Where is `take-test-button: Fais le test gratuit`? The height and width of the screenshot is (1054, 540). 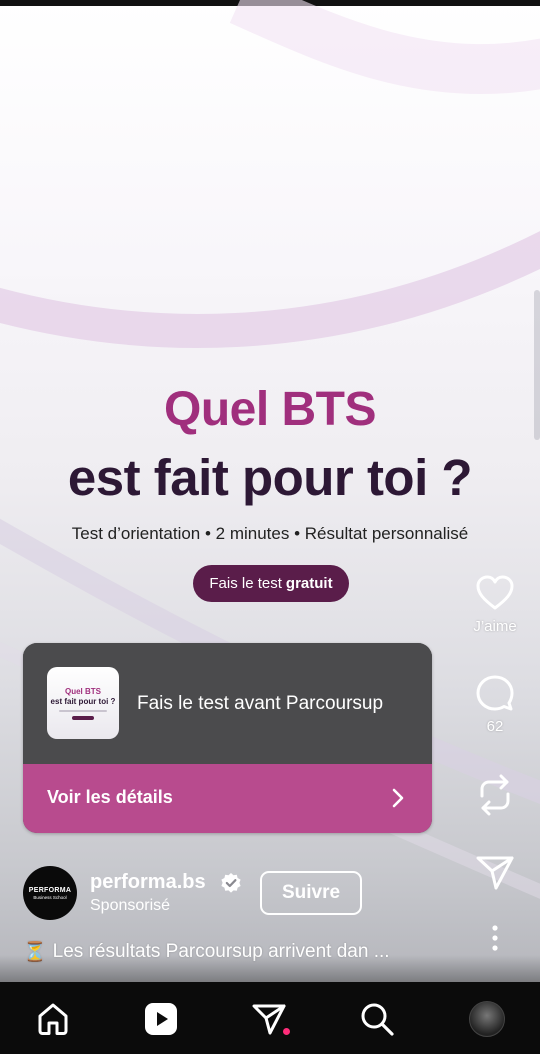 take-test-button: Fais le test gratuit is located at coordinates (271, 583).